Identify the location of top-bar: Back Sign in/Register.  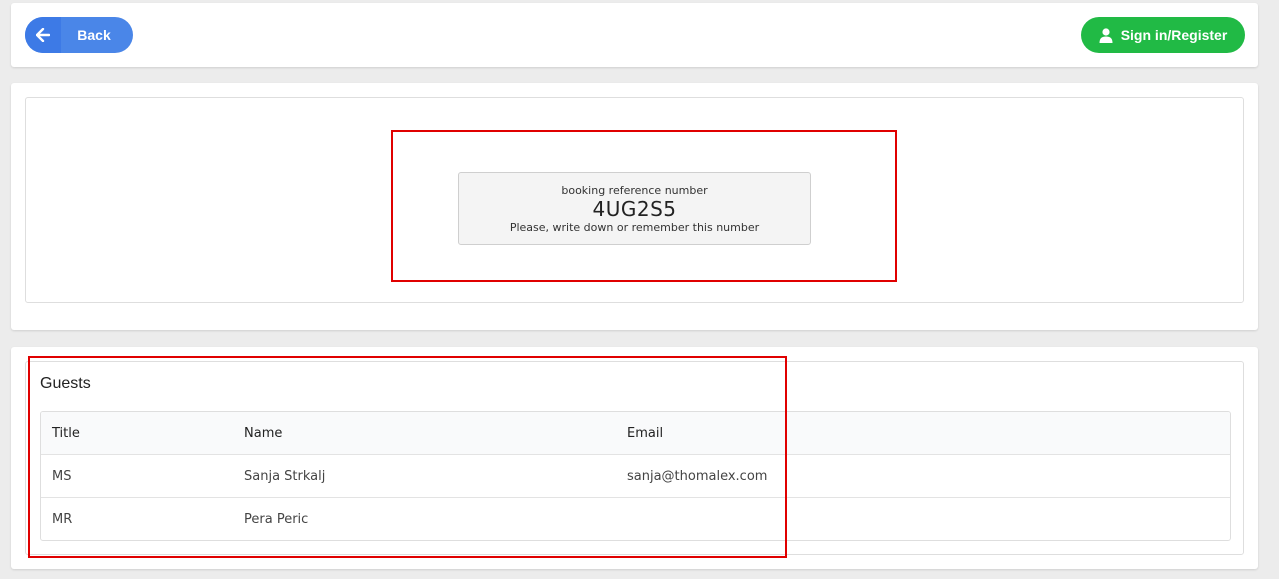
(634, 35).